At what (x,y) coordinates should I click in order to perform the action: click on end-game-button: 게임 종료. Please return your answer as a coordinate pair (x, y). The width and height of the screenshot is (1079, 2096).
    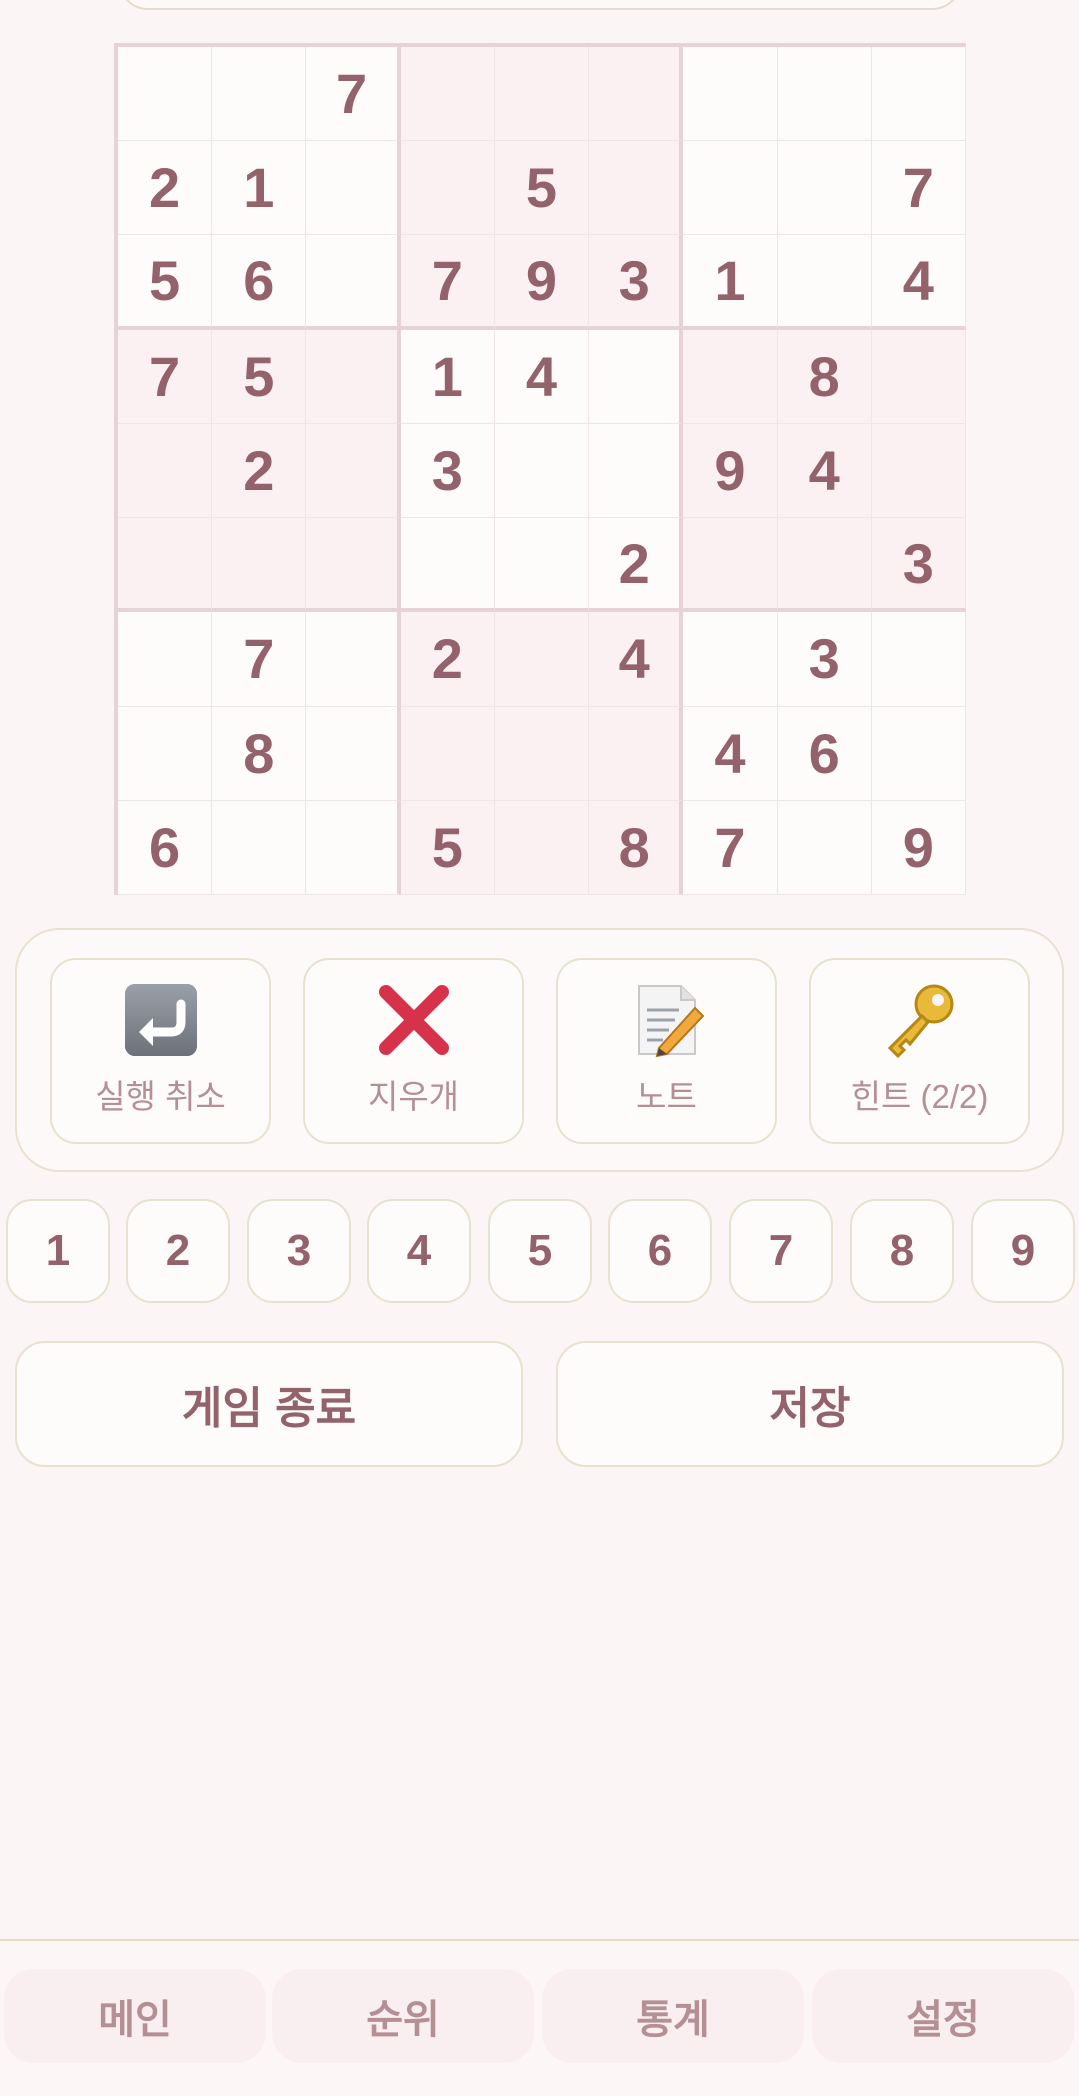
    Looking at the image, I should click on (269, 1404).